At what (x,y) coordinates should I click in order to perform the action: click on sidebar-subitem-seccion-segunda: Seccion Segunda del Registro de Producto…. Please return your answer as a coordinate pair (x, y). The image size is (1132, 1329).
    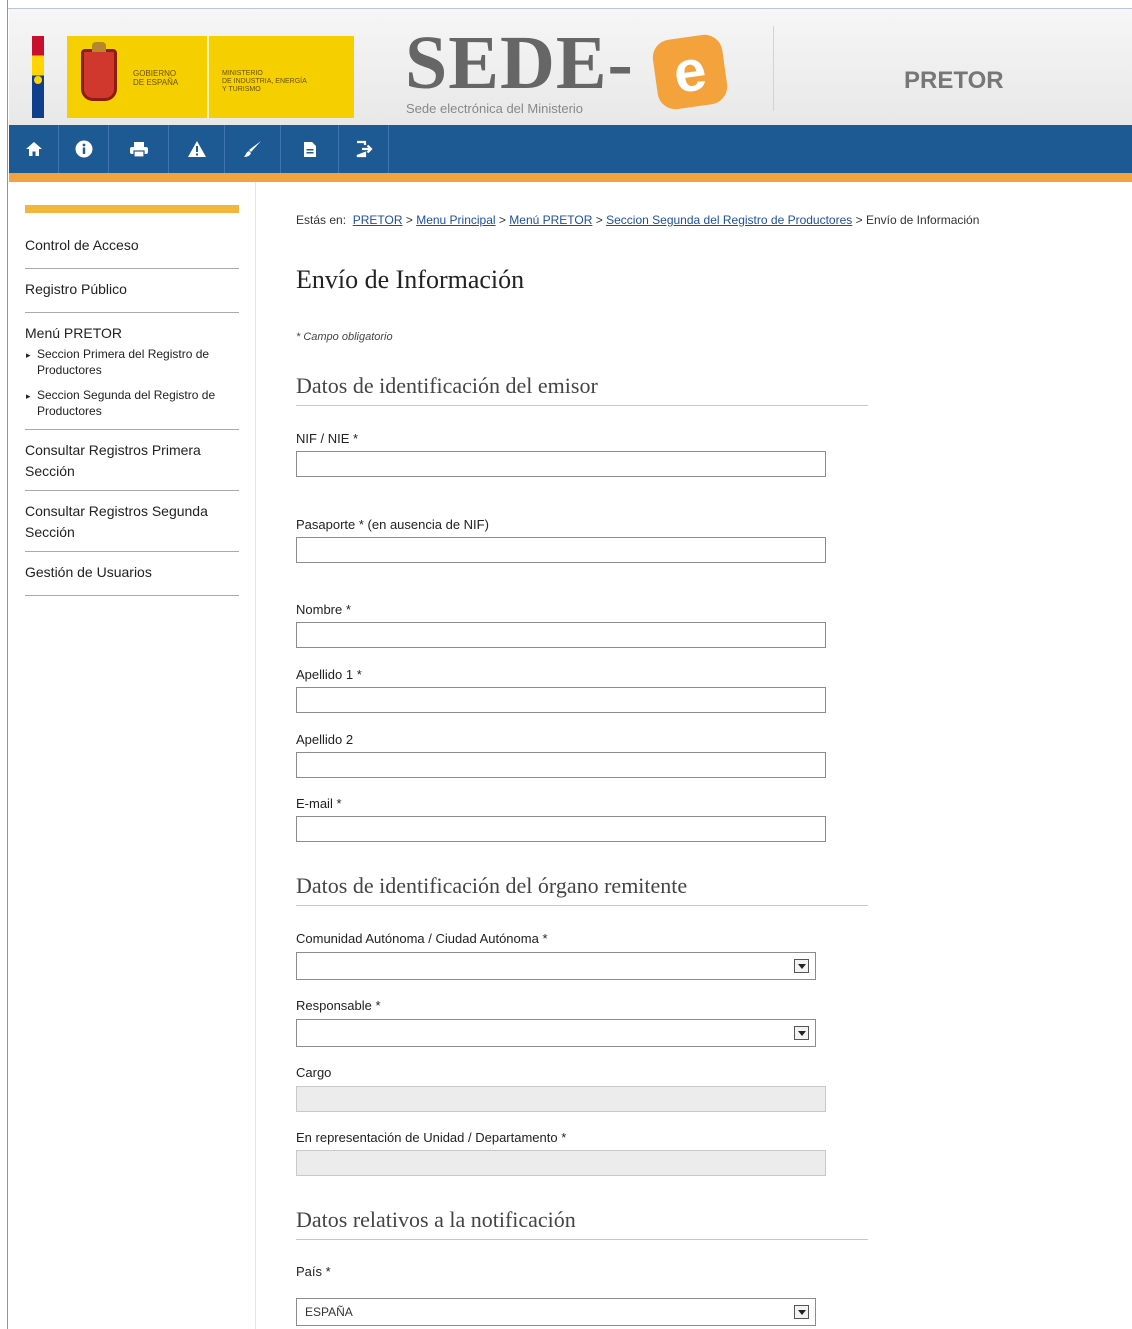
    Looking at the image, I should click on (132, 403).